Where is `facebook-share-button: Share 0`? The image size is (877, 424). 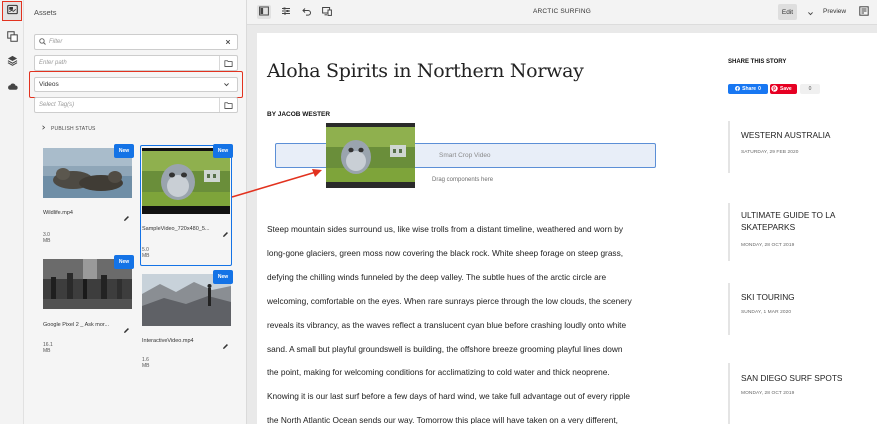
facebook-share-button: Share 0 is located at coordinates (748, 89).